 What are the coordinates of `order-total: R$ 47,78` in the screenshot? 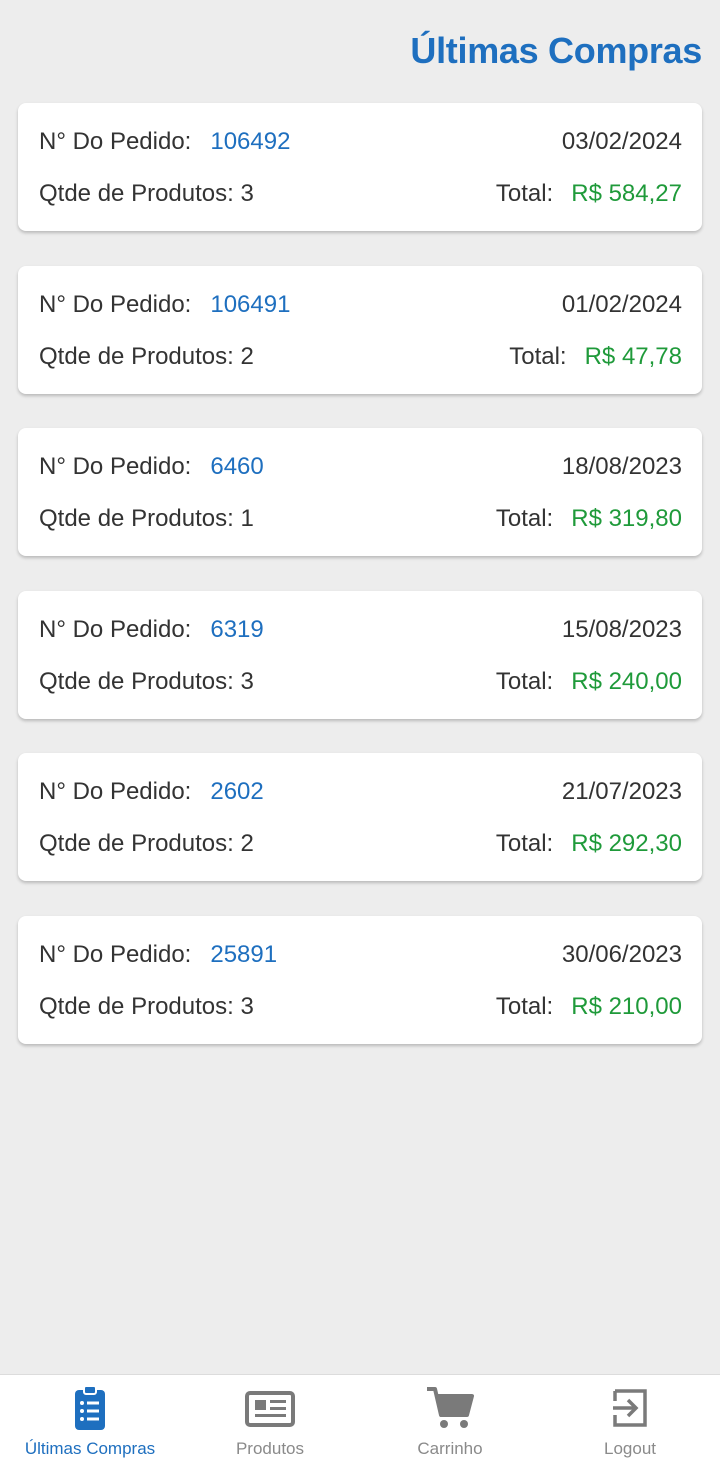 It's located at (633, 356).